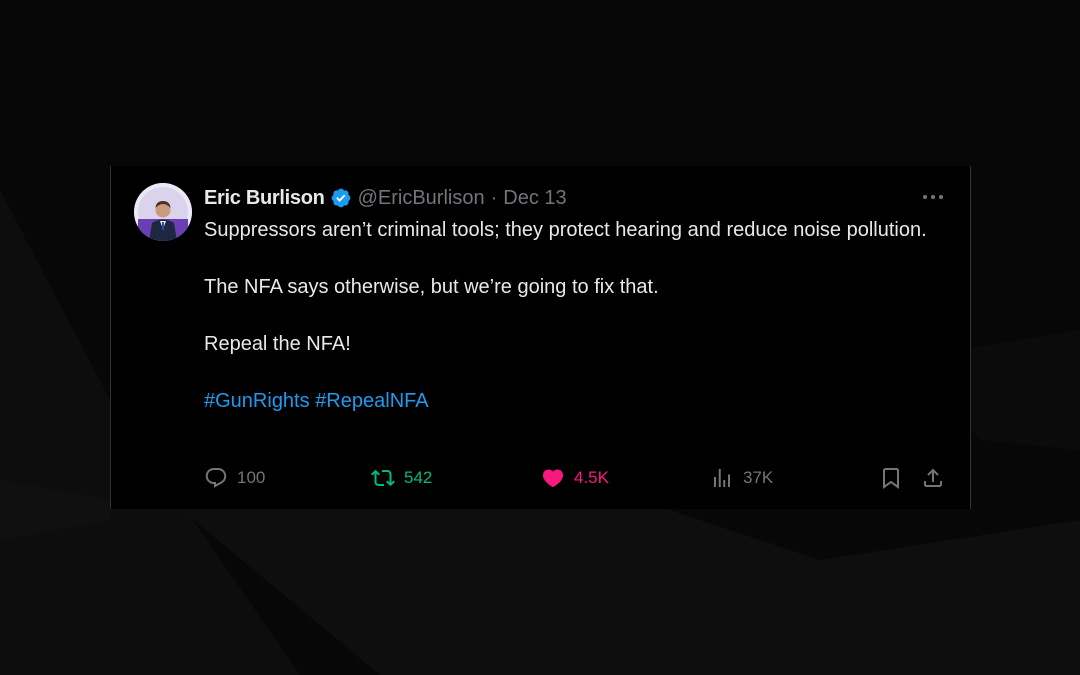  What do you see at coordinates (421, 198) in the screenshot?
I see `author-handle: @EricBurlison` at bounding box center [421, 198].